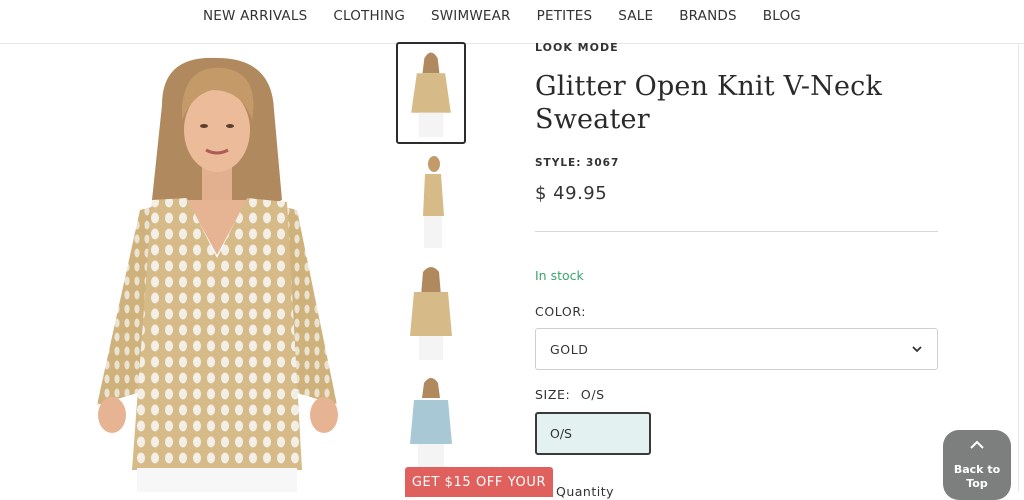 This screenshot has width=1024, height=500. Describe the element at coordinates (593, 433) in the screenshot. I see `size-option-os: O/S` at that location.